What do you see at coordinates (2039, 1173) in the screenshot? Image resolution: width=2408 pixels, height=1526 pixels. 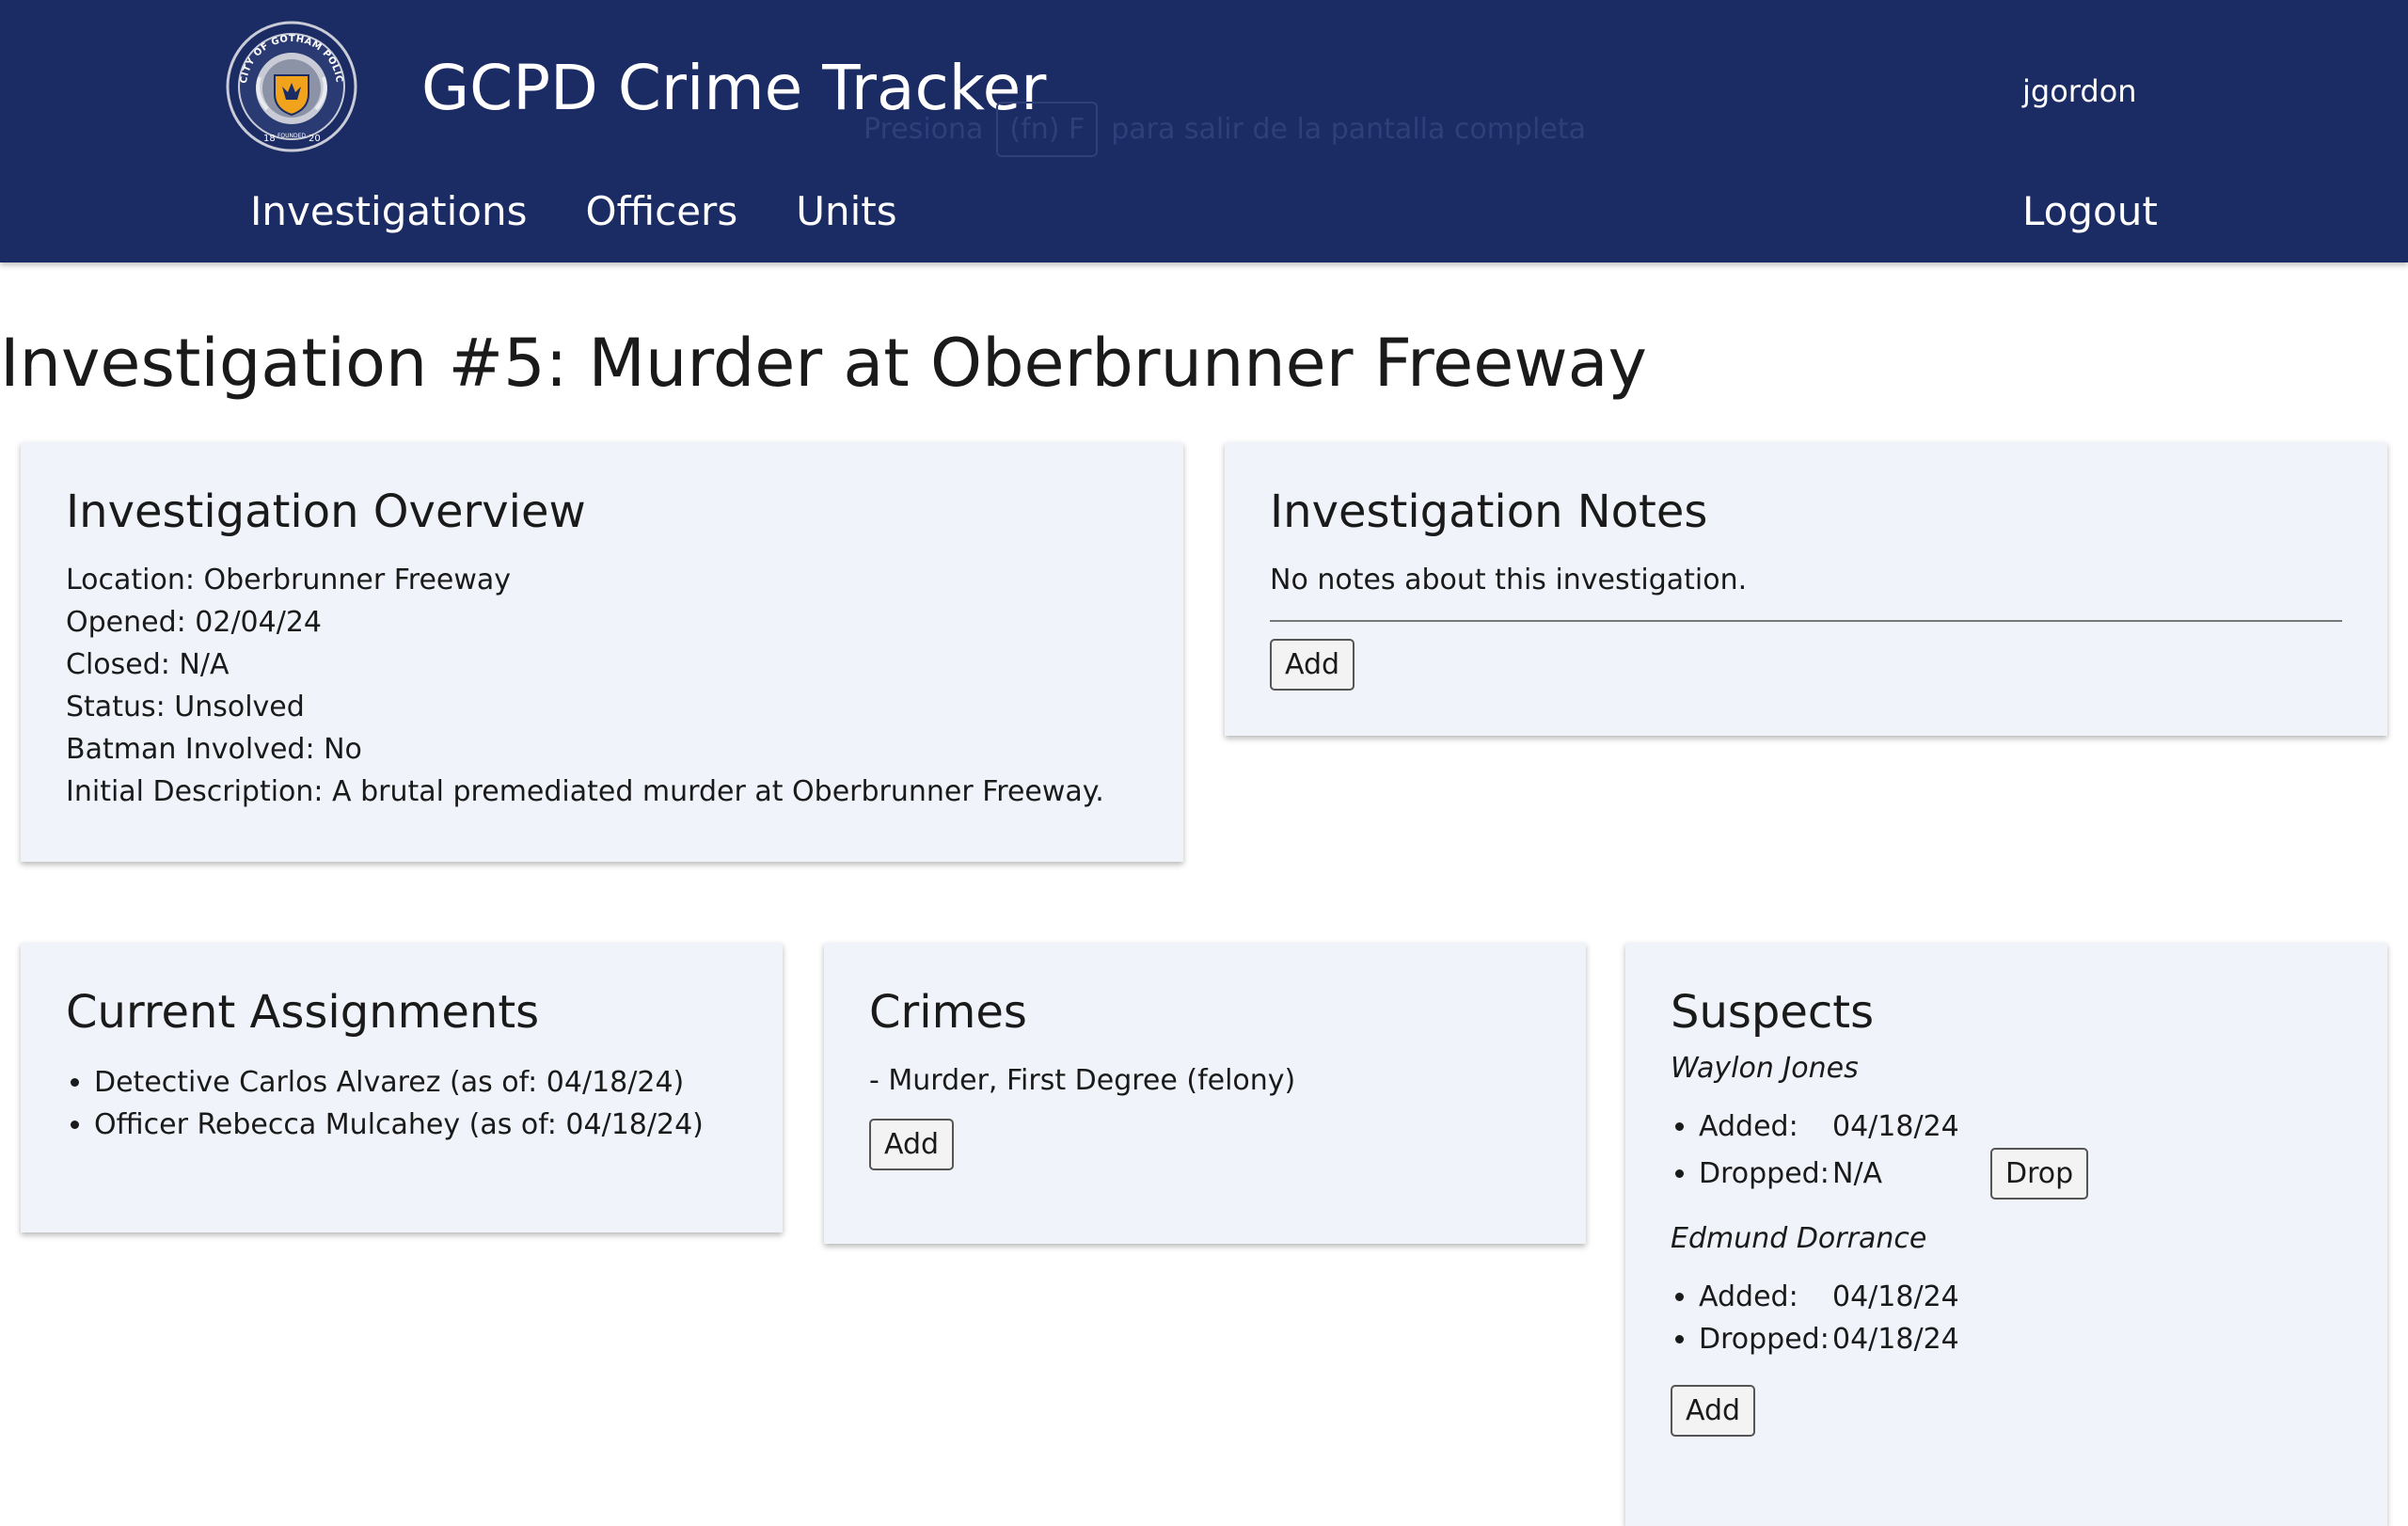 I see `drop-suspect-button: Drop` at bounding box center [2039, 1173].